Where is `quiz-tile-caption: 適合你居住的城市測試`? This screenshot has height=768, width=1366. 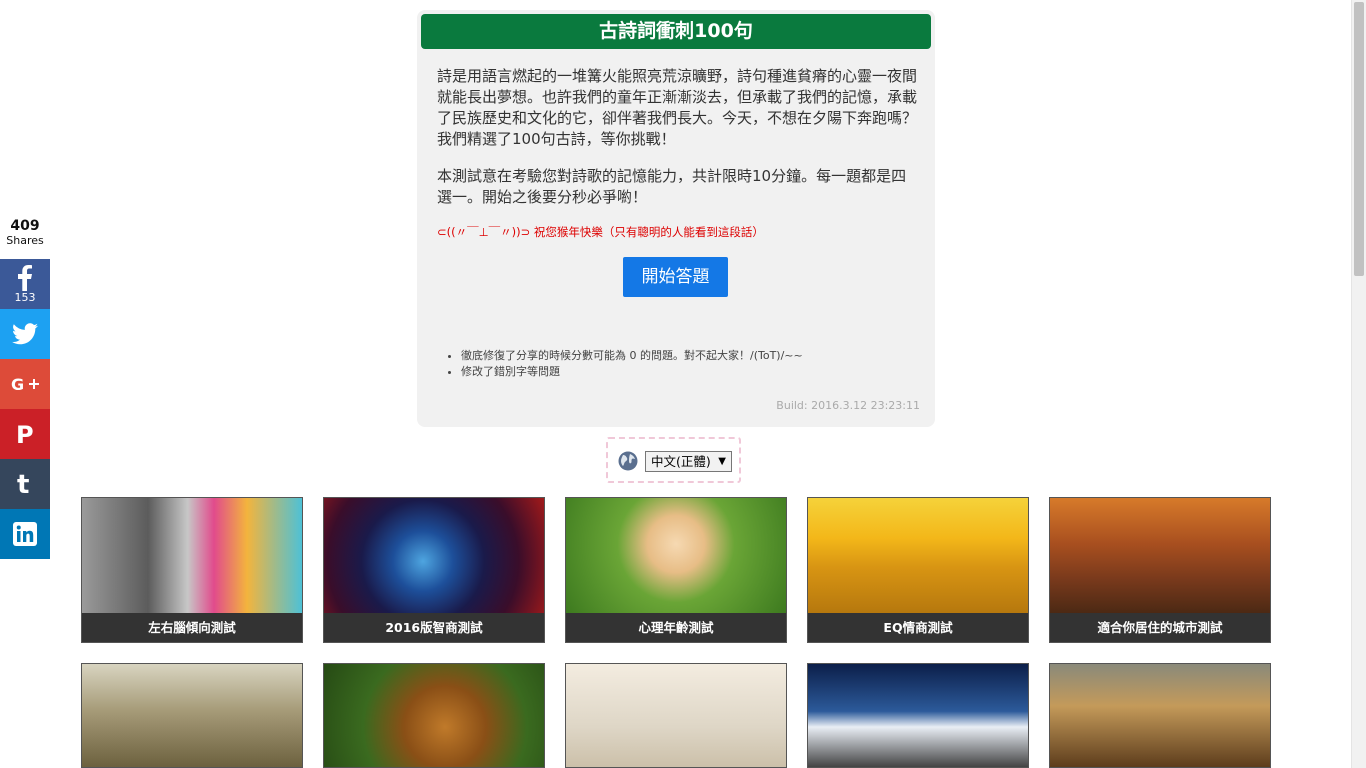 quiz-tile-caption: 適合你居住的城市測試 is located at coordinates (1160, 627).